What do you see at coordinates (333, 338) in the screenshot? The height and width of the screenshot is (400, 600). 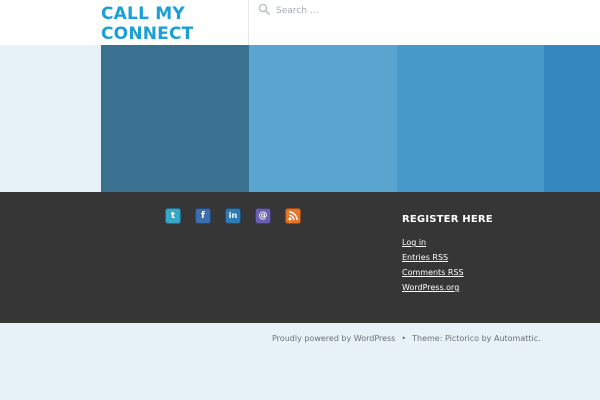 I see `powered-by-link: Proudly powered by WordPress` at bounding box center [333, 338].